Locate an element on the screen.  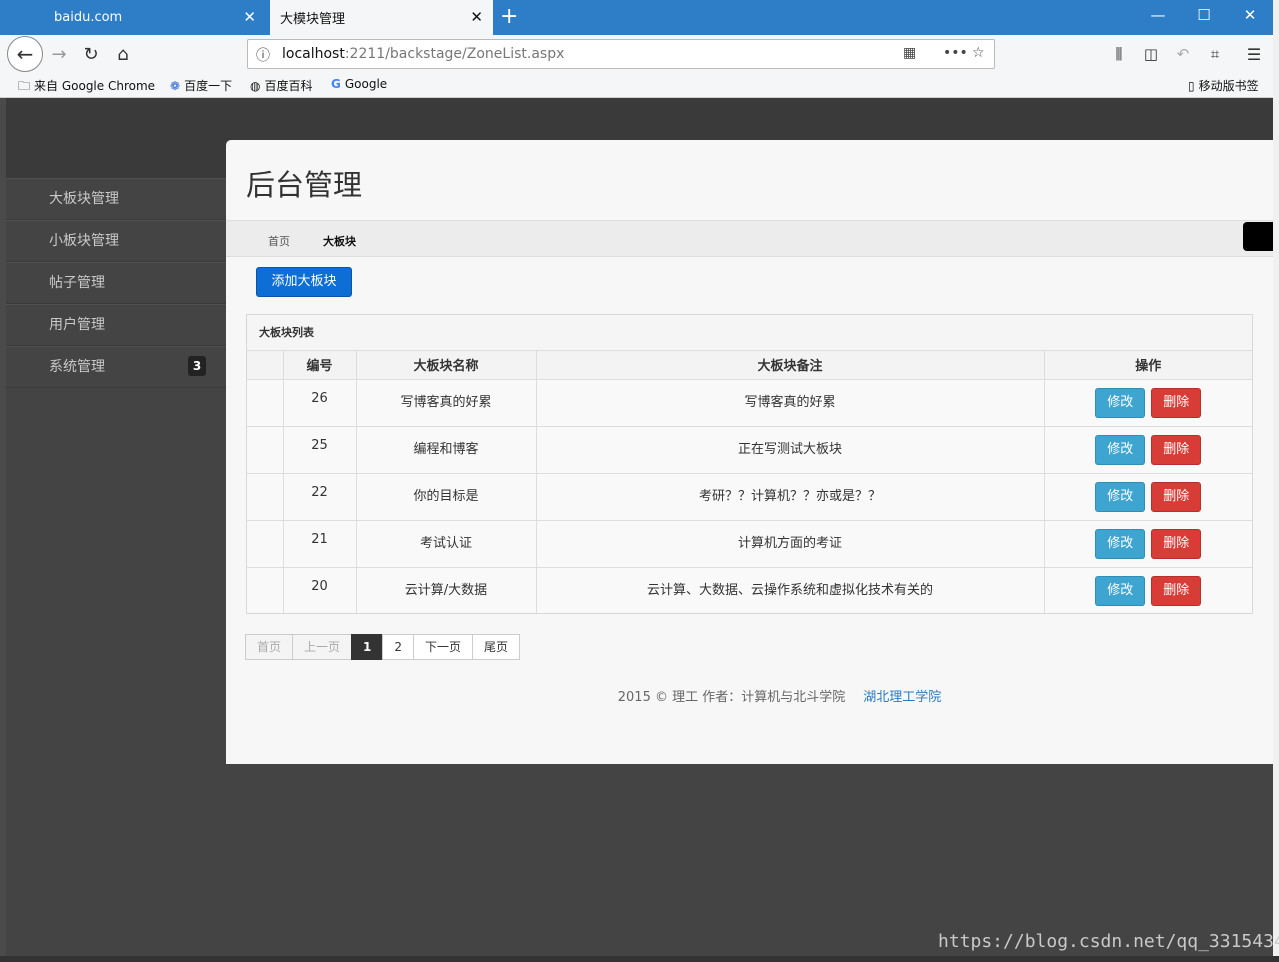
pagination: 首页 上一页 1 2 下一页 尾页 is located at coordinates (383, 647).